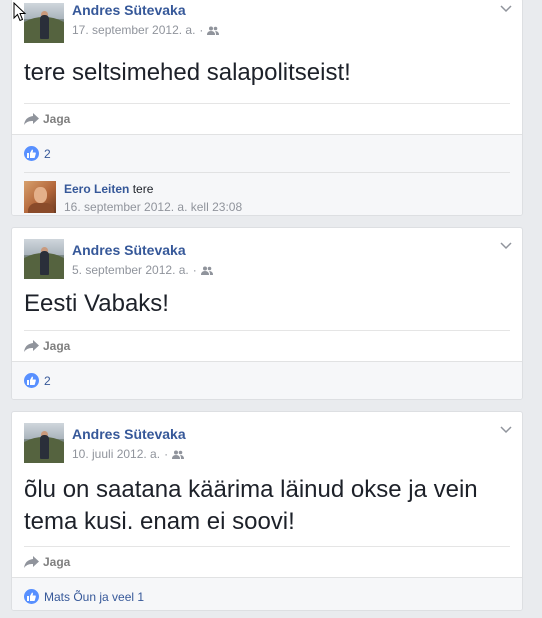 The width and height of the screenshot is (542, 618). I want to click on post-meta: 17. september 2012. a. ·, so click(146, 30).